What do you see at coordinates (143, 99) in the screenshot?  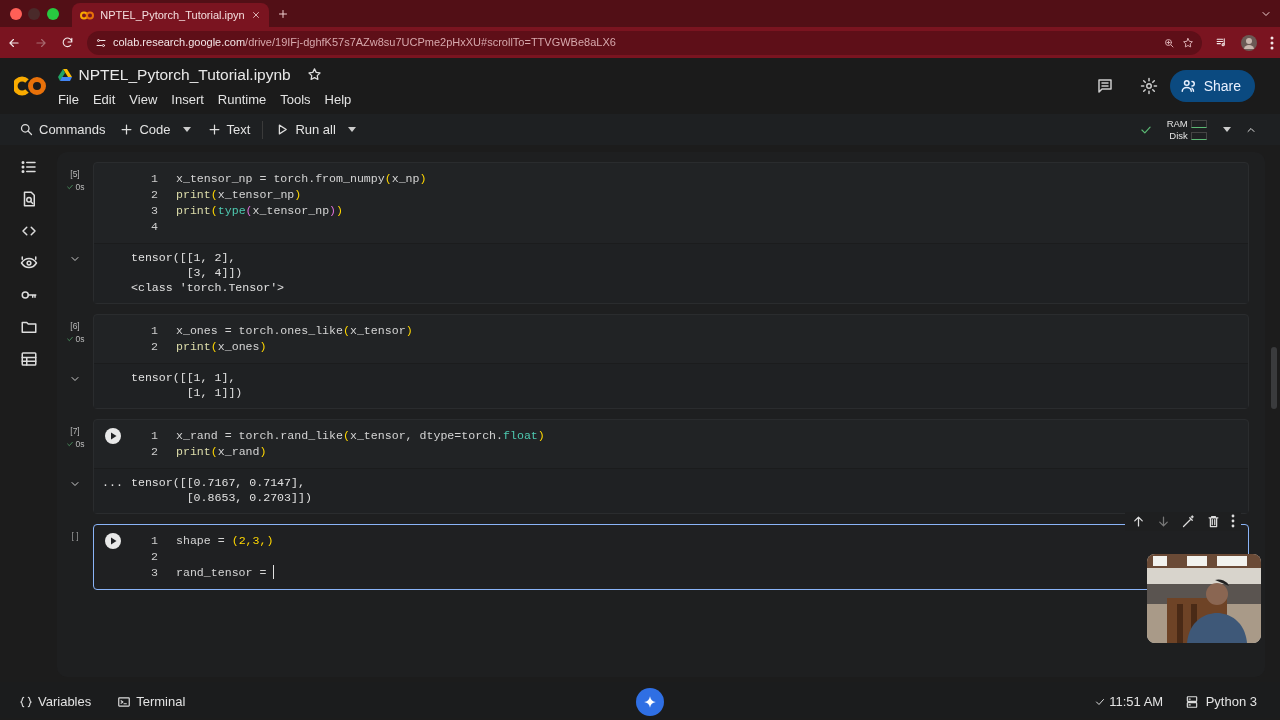 I see `menu-item: View` at bounding box center [143, 99].